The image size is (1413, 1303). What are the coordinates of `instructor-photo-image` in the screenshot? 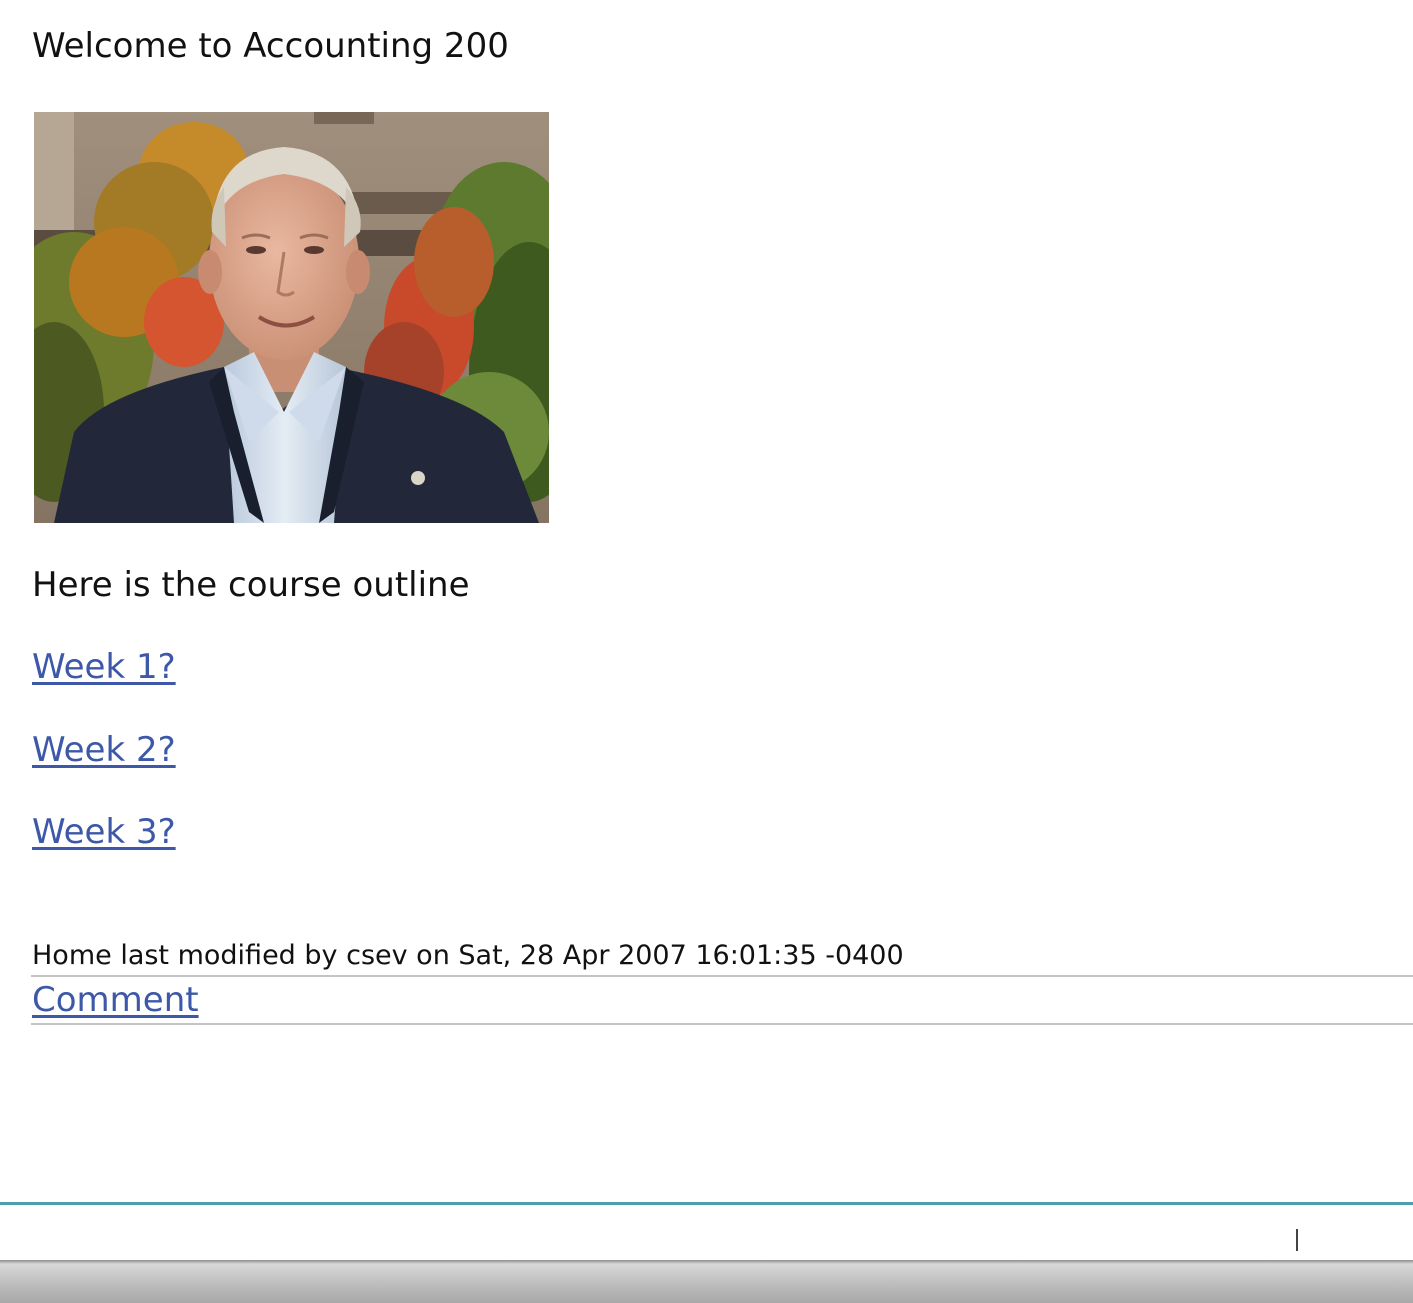 It's located at (291, 317).